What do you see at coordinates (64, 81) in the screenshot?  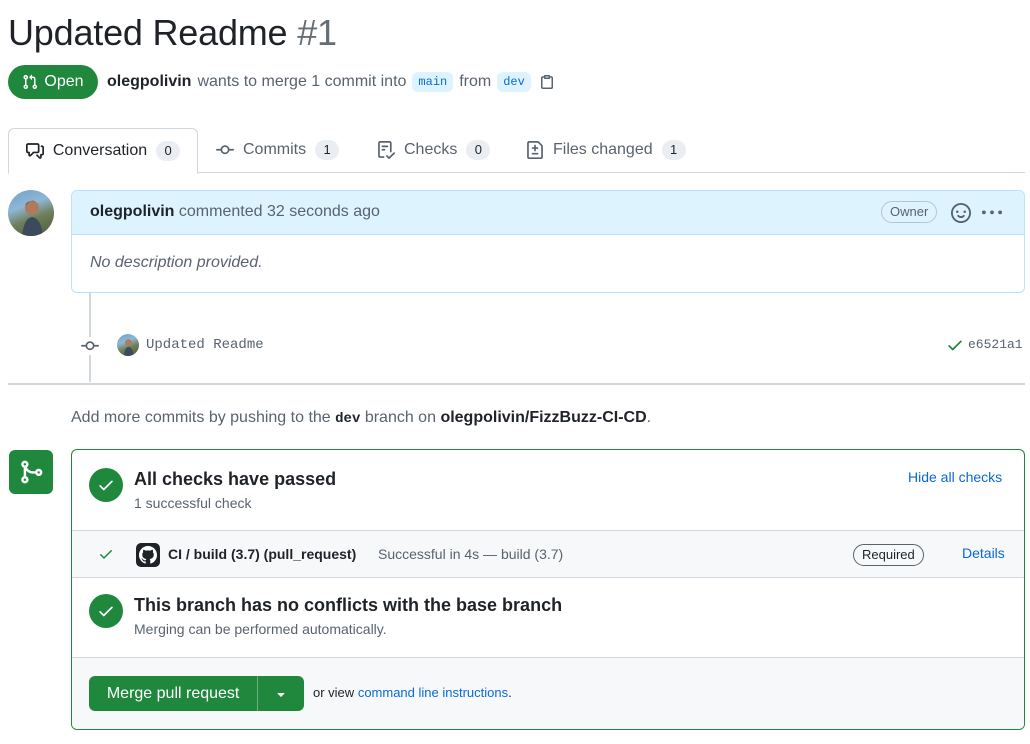 I see `pr-state-label: Open` at bounding box center [64, 81].